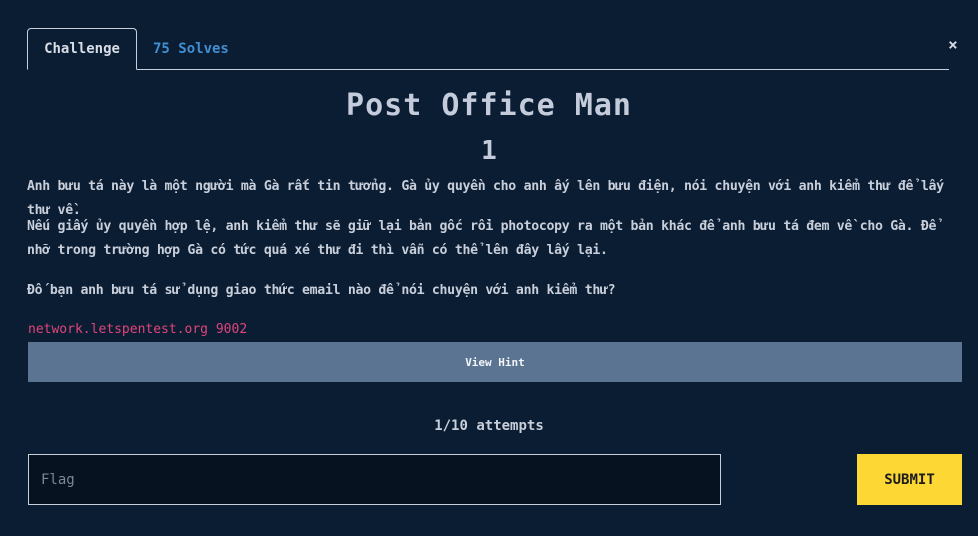  What do you see at coordinates (489, 151) in the screenshot?
I see `challenge-points: 1` at bounding box center [489, 151].